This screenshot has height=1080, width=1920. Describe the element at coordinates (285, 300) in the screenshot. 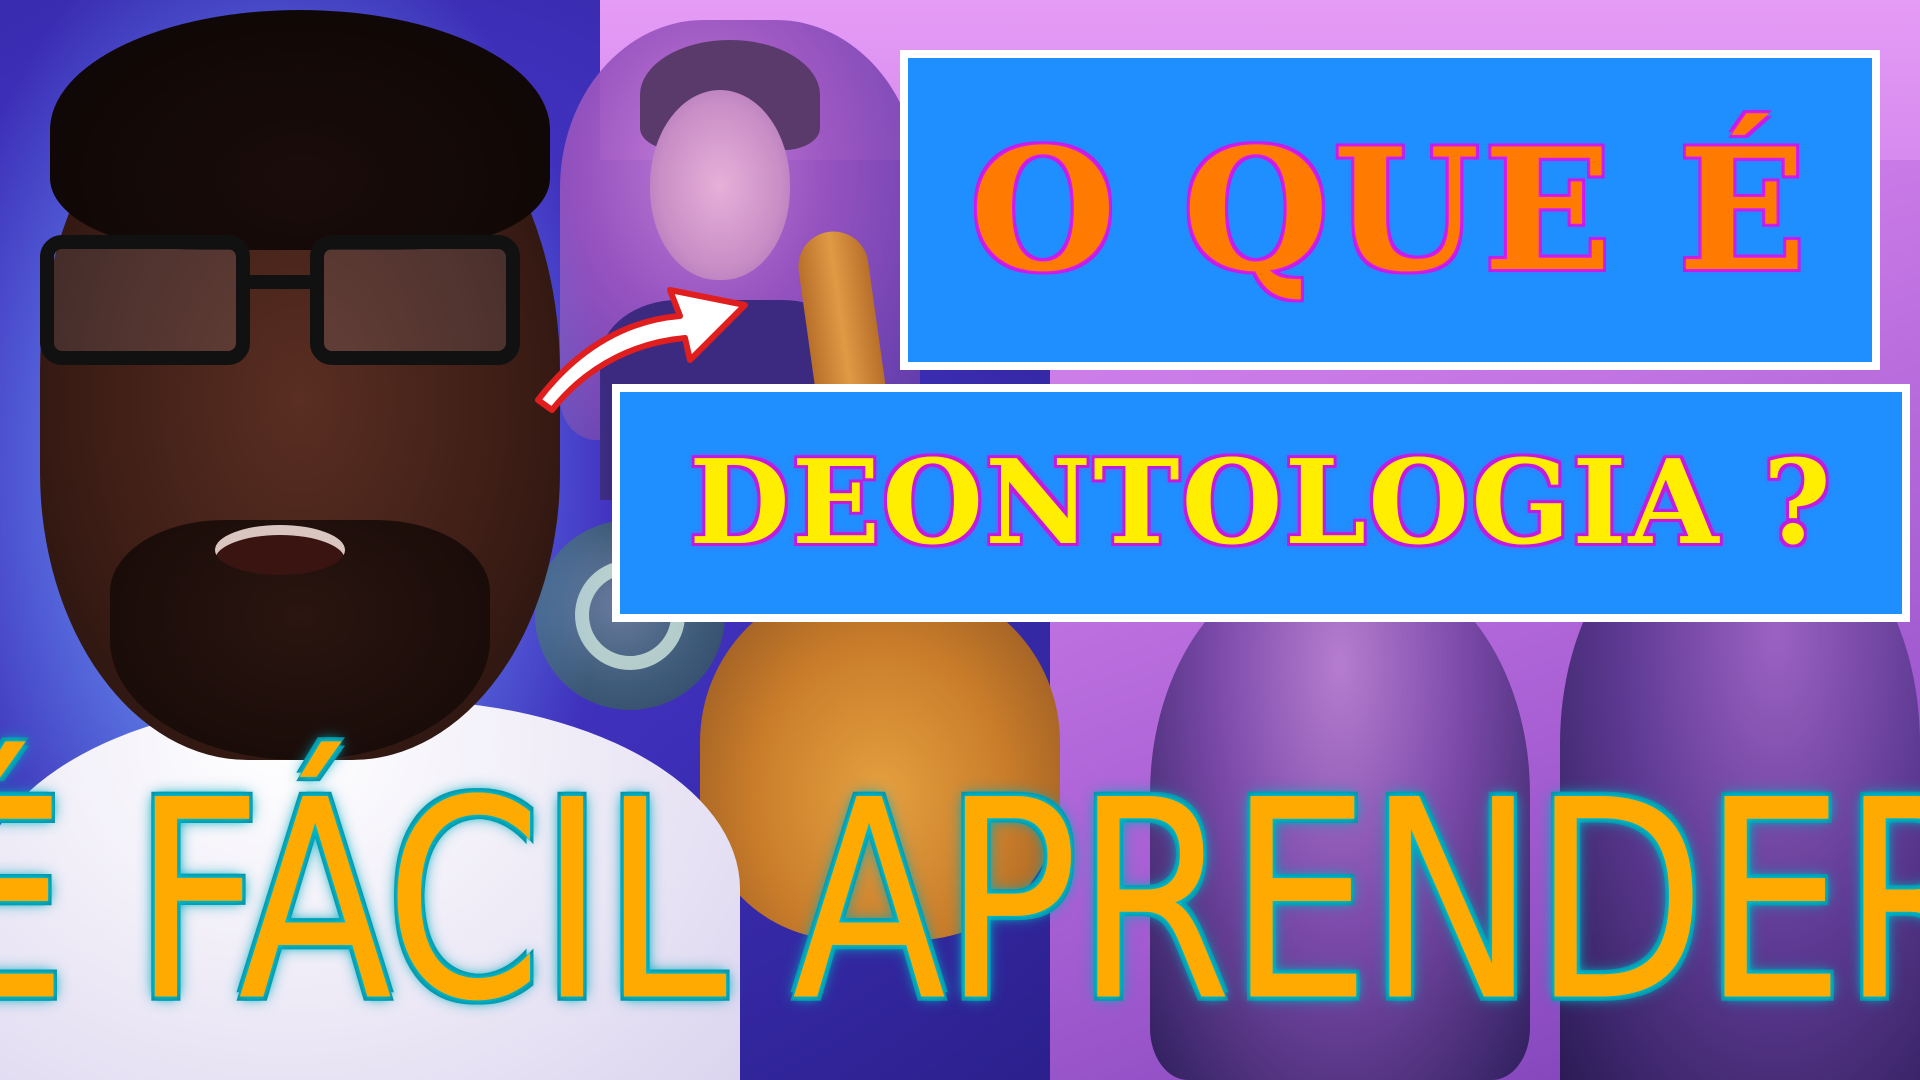

I see `presenter-glasses` at that location.